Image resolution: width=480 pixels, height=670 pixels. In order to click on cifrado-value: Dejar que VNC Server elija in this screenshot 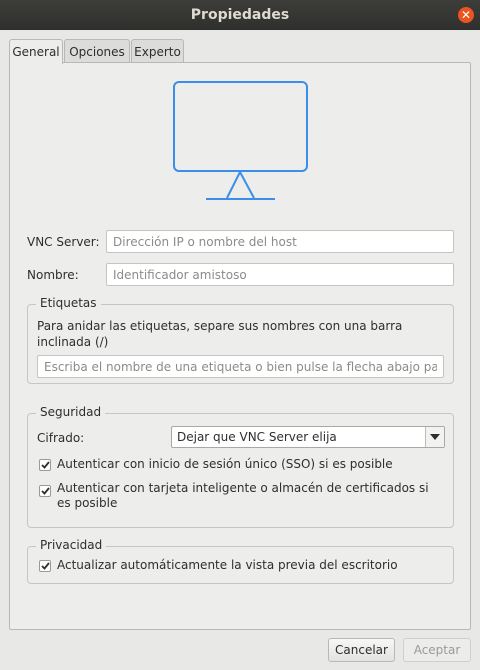, I will do `click(257, 437)`.